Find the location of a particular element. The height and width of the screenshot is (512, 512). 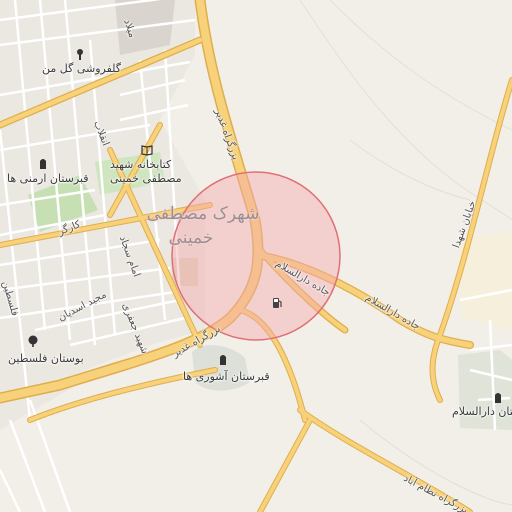

label-assyrian-cemetery: قبرستان آشوری ها is located at coordinates (226, 376).